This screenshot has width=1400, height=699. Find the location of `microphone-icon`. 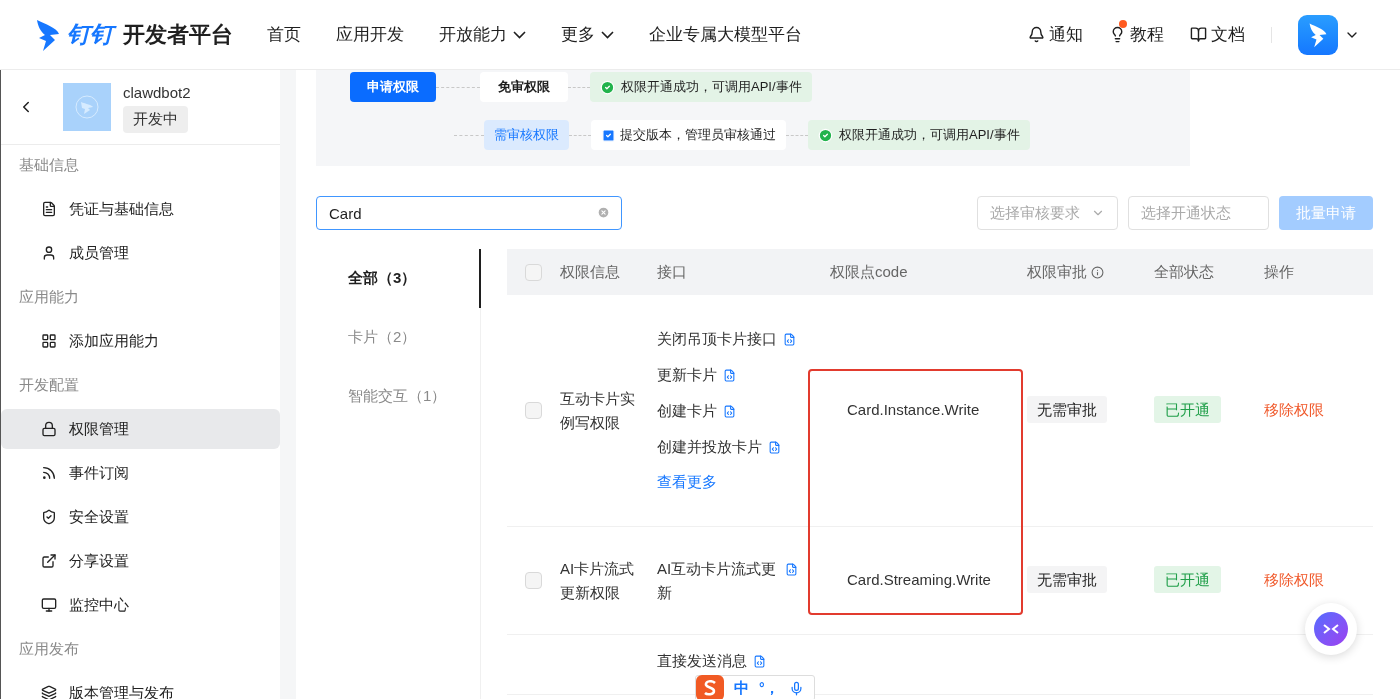

microphone-icon is located at coordinates (796, 688).